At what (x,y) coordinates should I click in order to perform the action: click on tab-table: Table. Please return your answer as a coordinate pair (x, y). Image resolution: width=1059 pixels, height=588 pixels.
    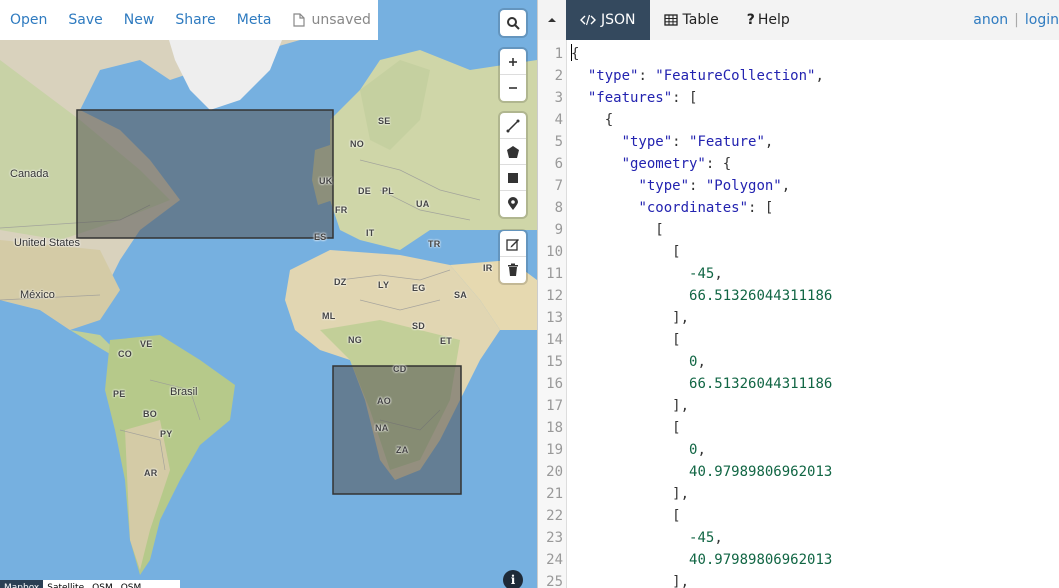
    Looking at the image, I should click on (691, 20).